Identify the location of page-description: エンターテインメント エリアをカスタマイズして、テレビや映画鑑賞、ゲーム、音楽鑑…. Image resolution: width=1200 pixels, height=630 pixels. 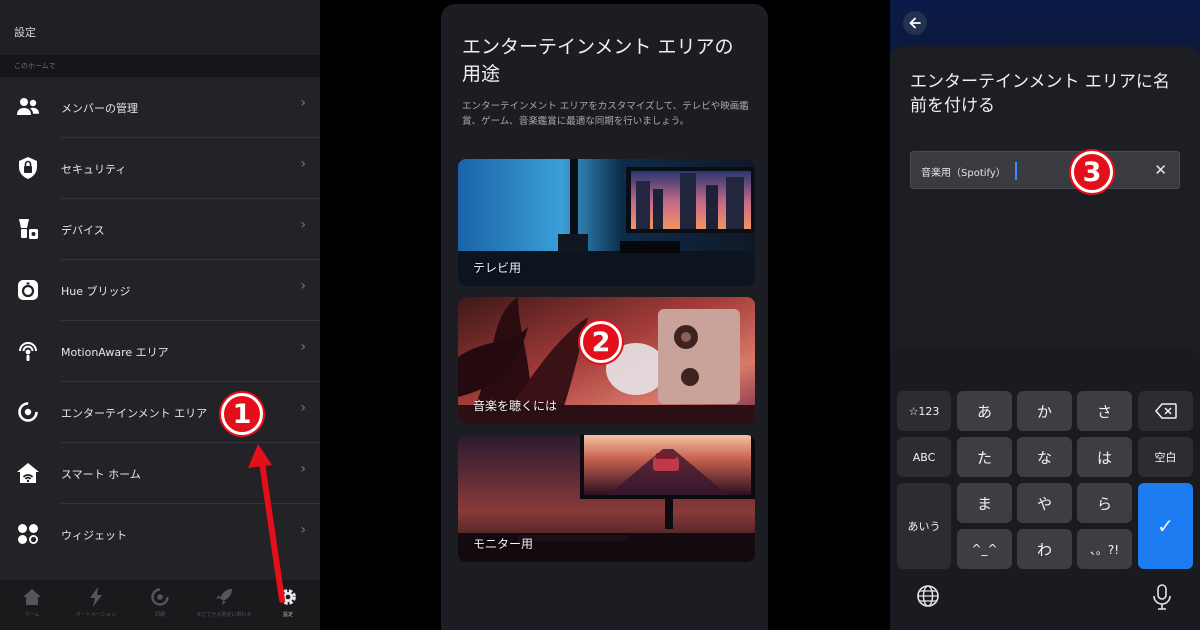
(605, 114).